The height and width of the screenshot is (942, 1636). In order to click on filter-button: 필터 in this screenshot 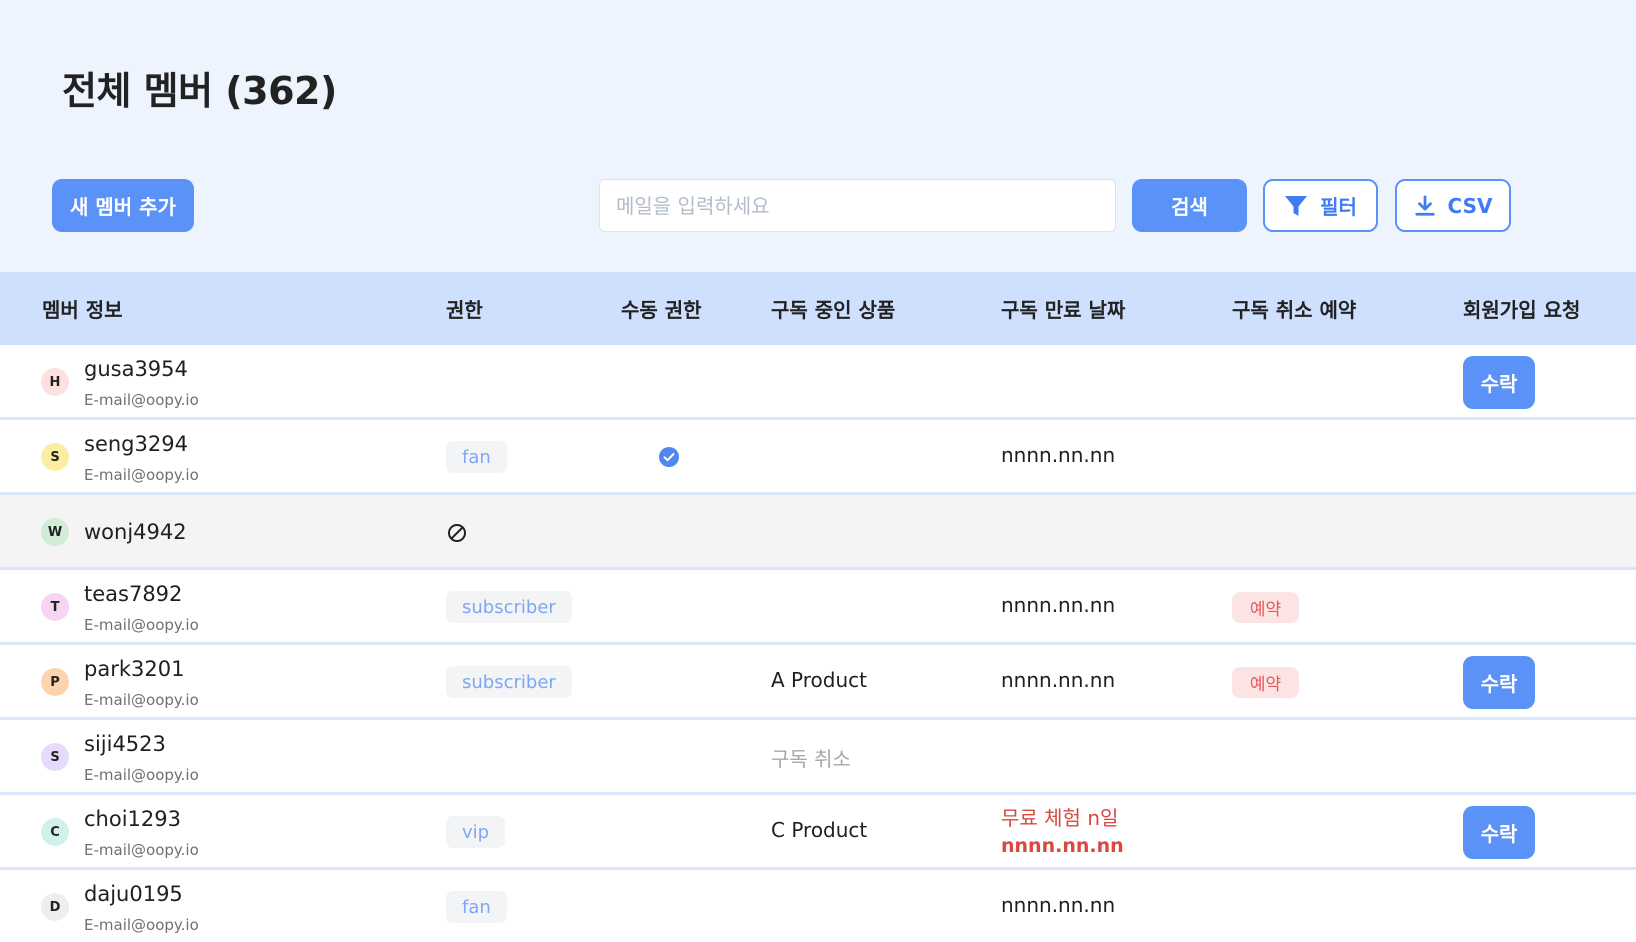, I will do `click(1320, 205)`.